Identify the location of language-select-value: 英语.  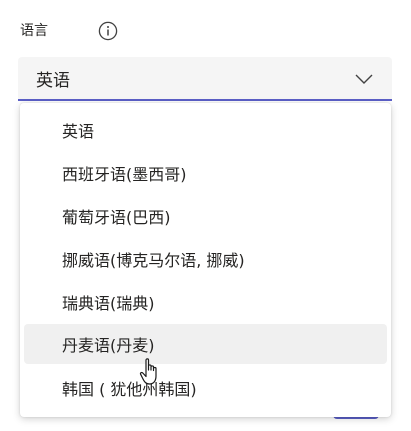
(53, 80).